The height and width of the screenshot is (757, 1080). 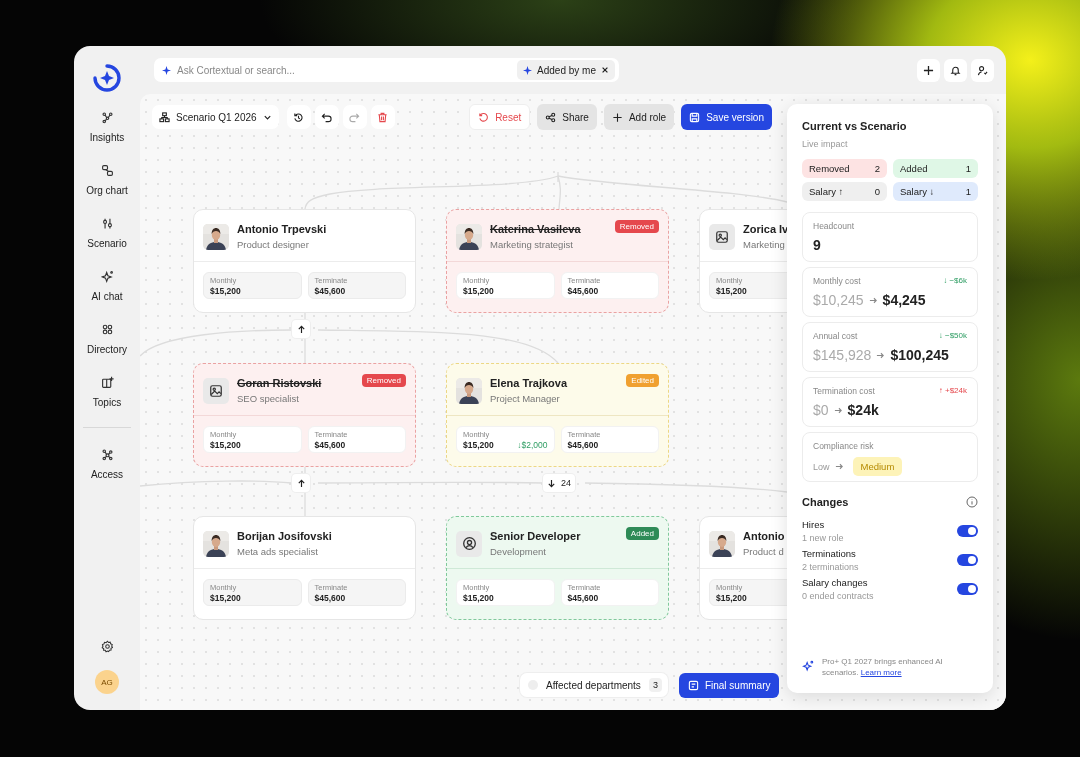 What do you see at coordinates (904, 300) in the screenshot?
I see `scenario-value: $4,245` at bounding box center [904, 300].